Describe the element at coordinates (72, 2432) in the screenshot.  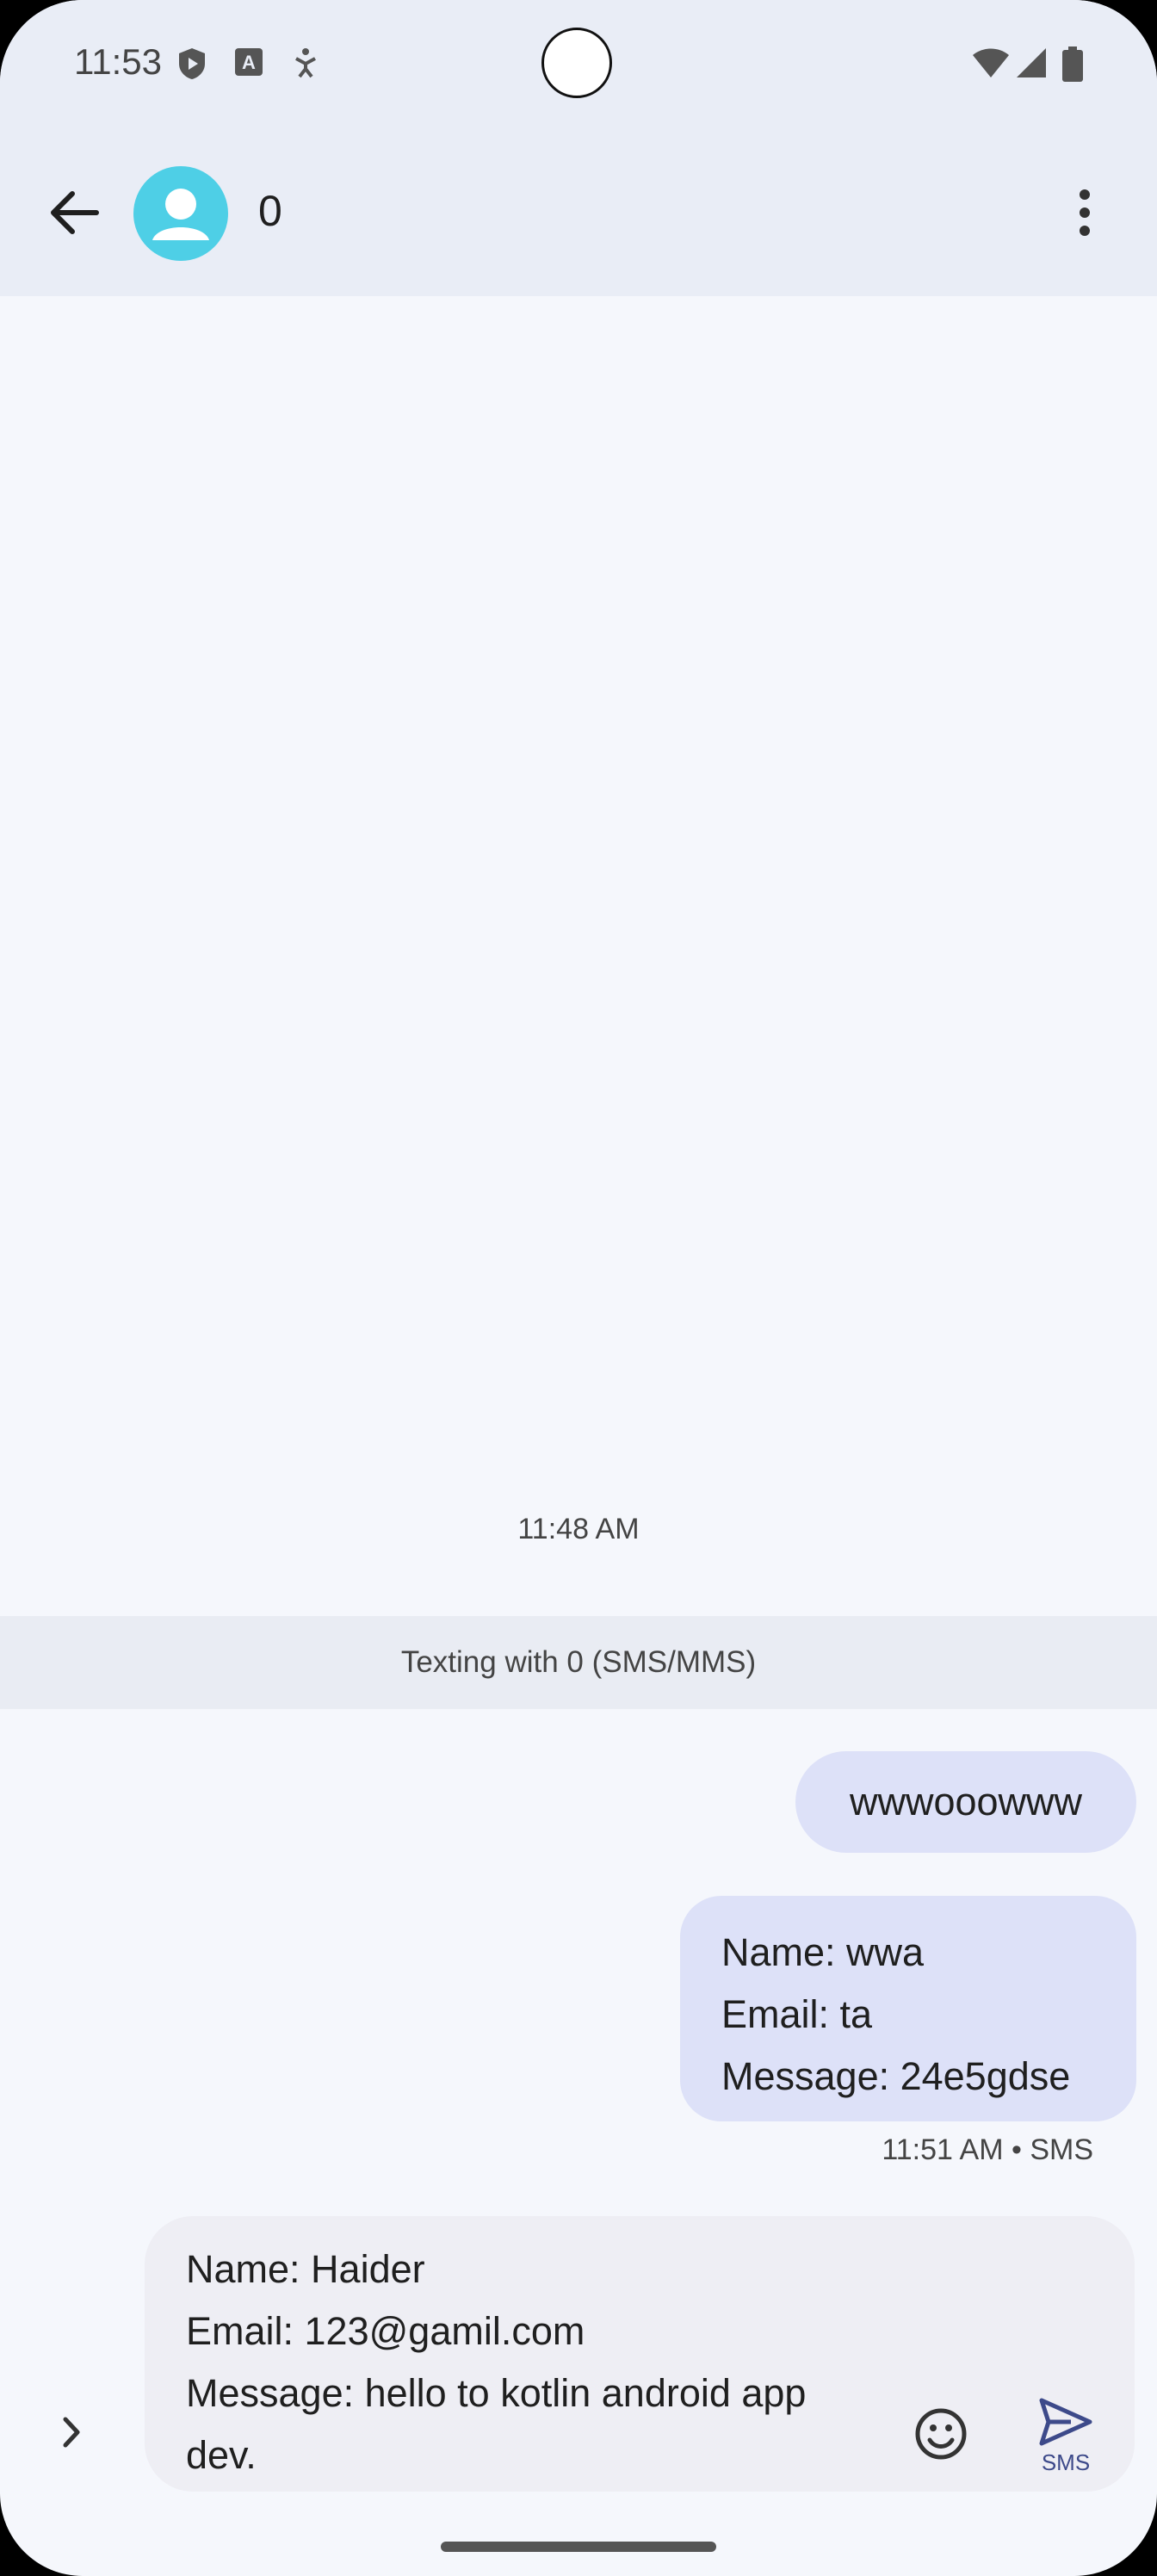
I see `chevron-right-icon` at that location.